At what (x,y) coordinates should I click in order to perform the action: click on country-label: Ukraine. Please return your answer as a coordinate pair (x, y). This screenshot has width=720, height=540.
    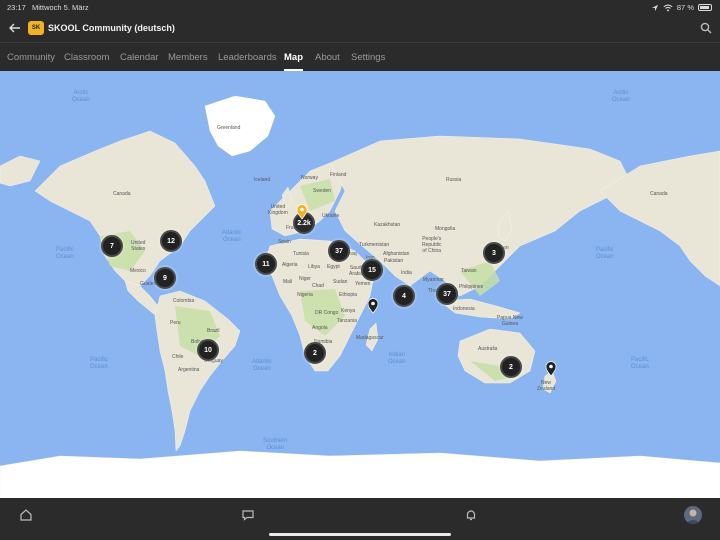
    Looking at the image, I should click on (331, 216).